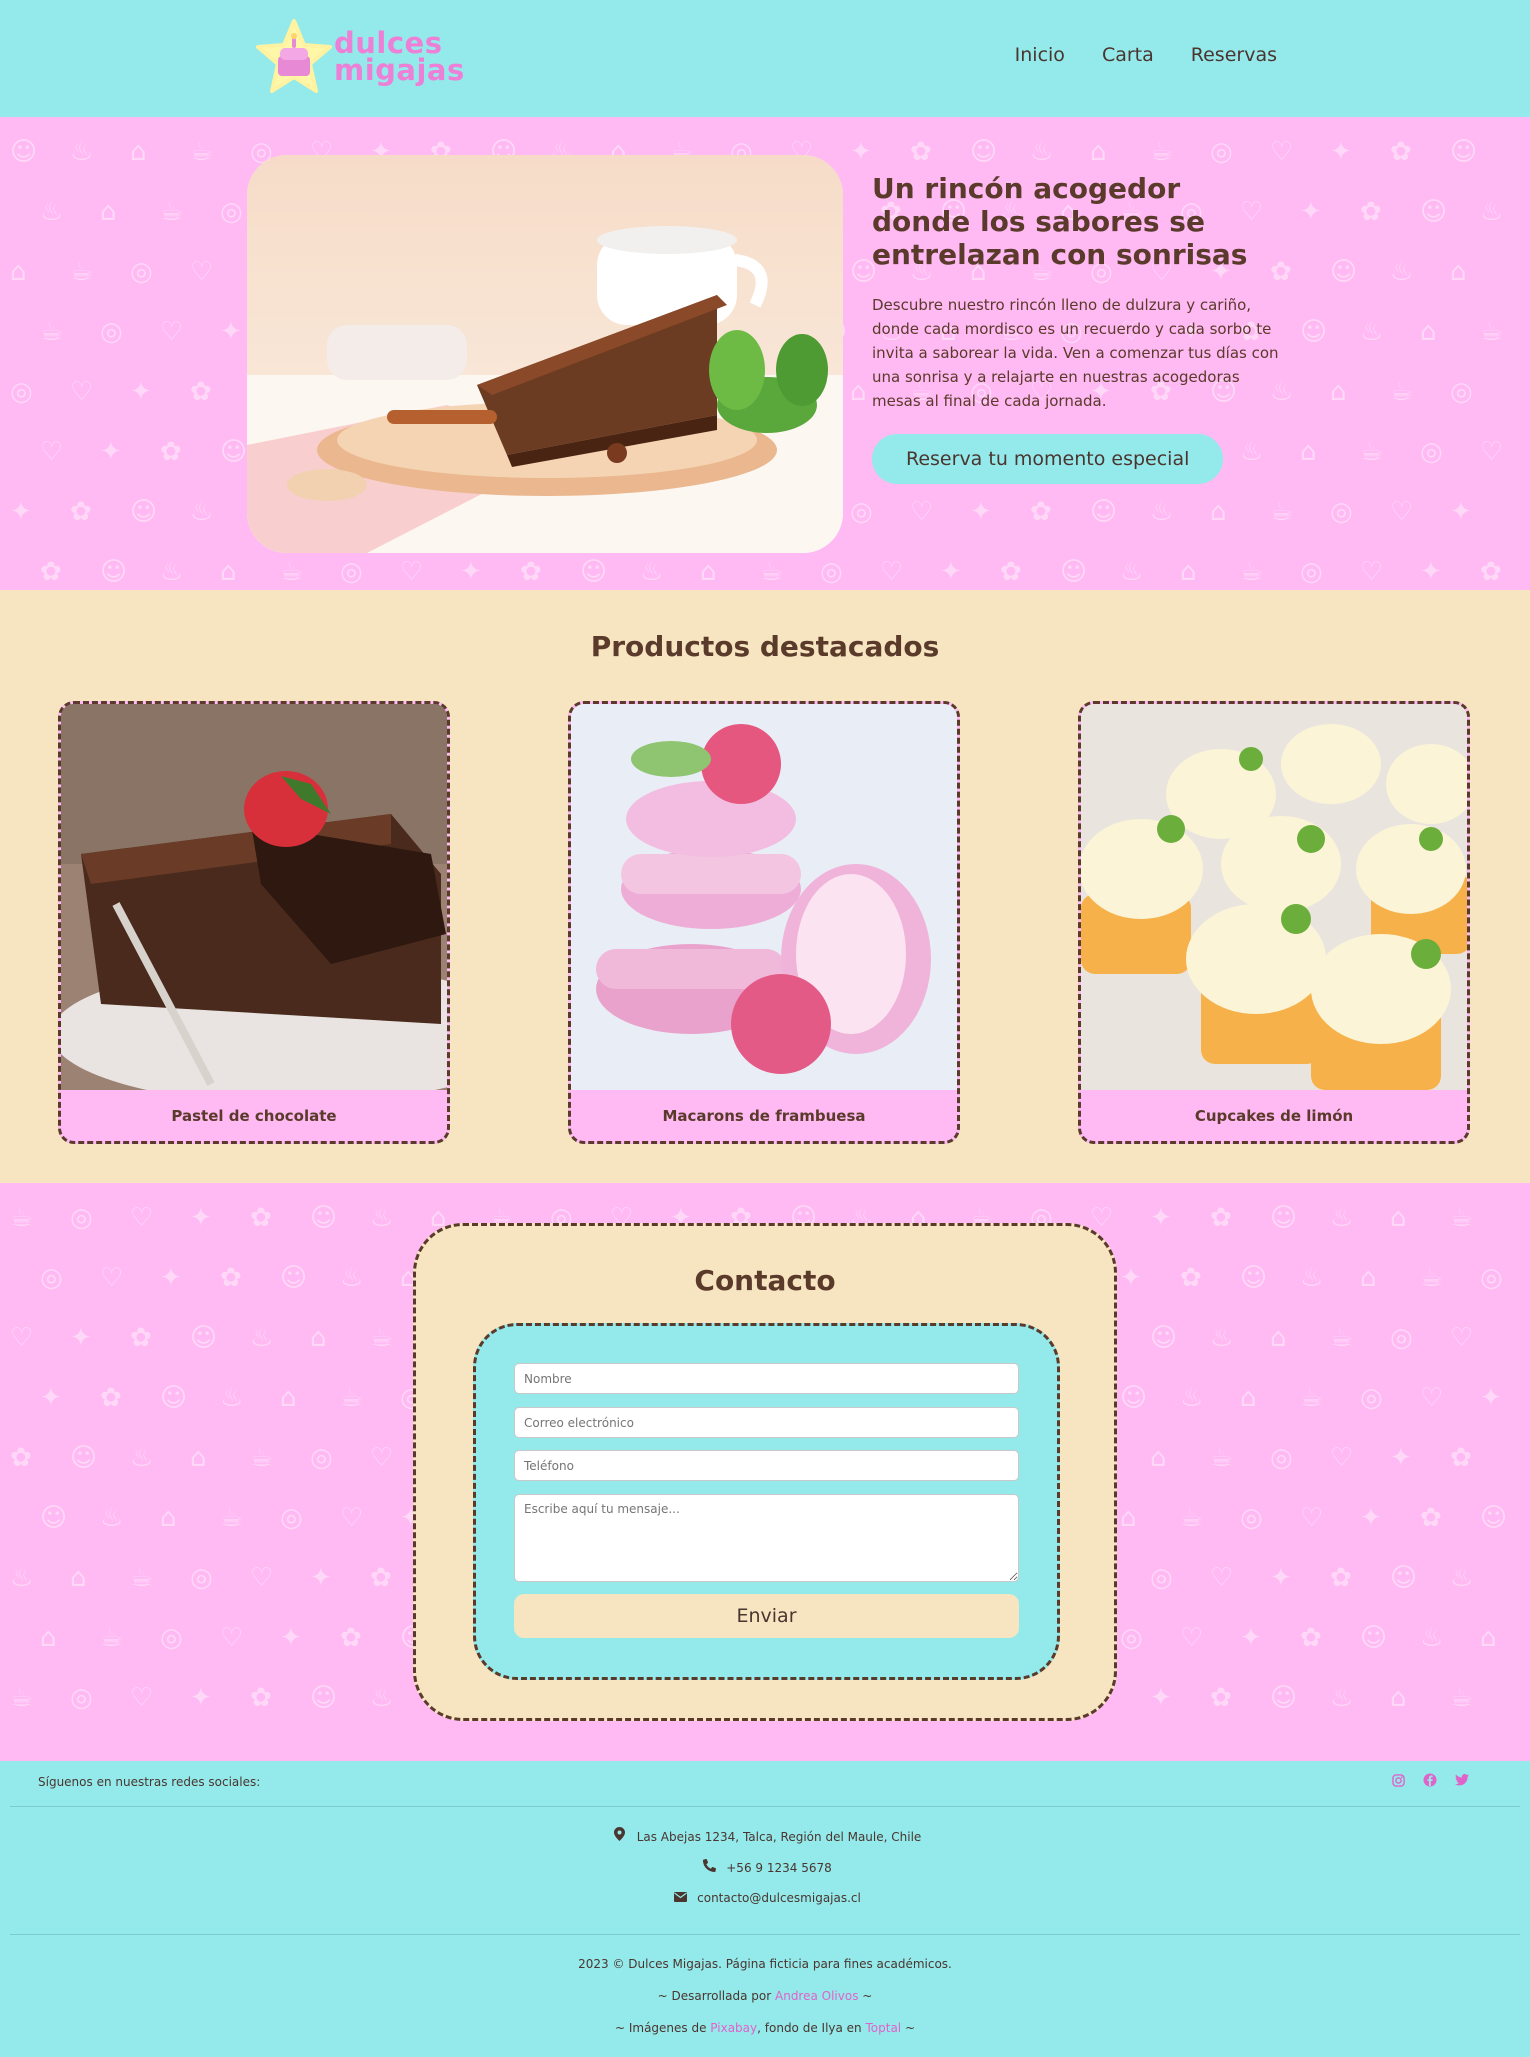 The width and height of the screenshot is (1530, 2057). What do you see at coordinates (1398, 1780) in the screenshot?
I see `instagram-icon` at bounding box center [1398, 1780].